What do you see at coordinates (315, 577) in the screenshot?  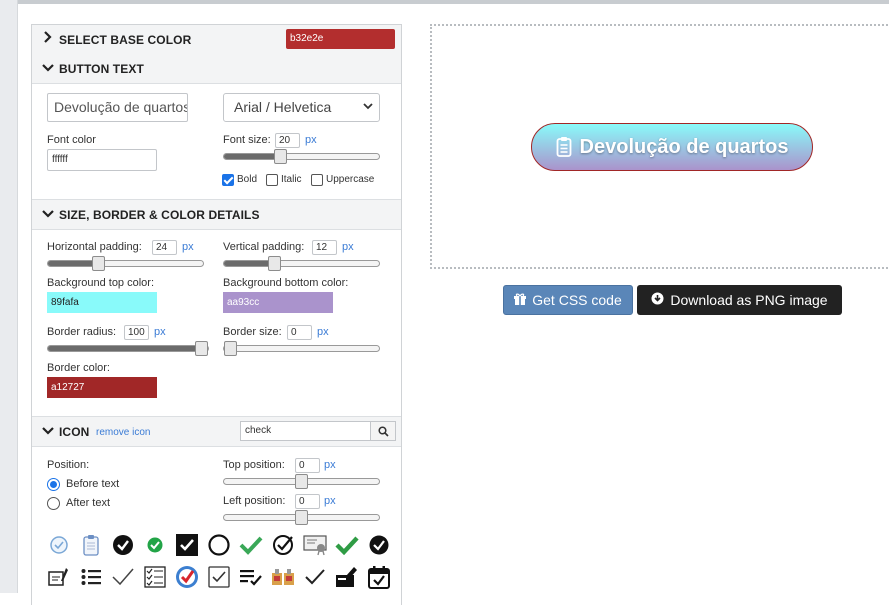 I see `check-mark-plain-icon` at bounding box center [315, 577].